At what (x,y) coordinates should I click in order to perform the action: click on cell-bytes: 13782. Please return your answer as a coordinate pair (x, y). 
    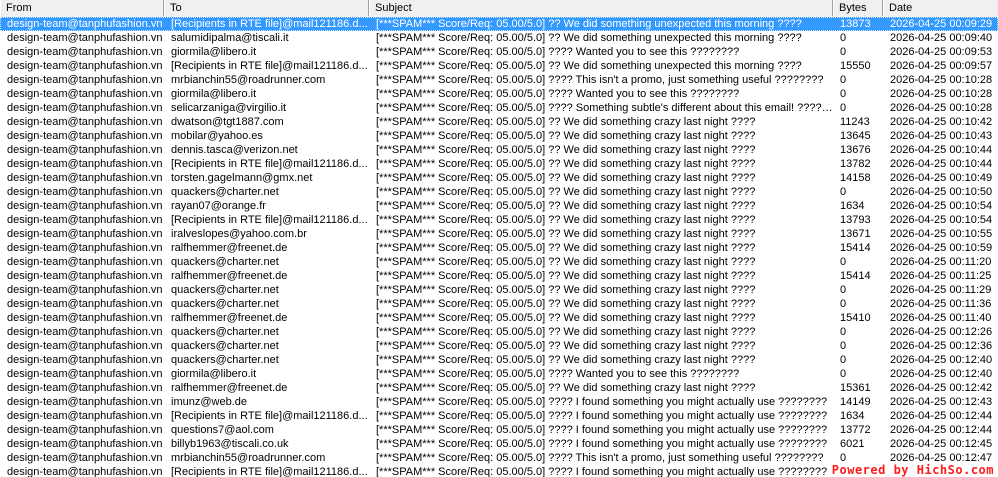
    Looking at the image, I should click on (855, 164).